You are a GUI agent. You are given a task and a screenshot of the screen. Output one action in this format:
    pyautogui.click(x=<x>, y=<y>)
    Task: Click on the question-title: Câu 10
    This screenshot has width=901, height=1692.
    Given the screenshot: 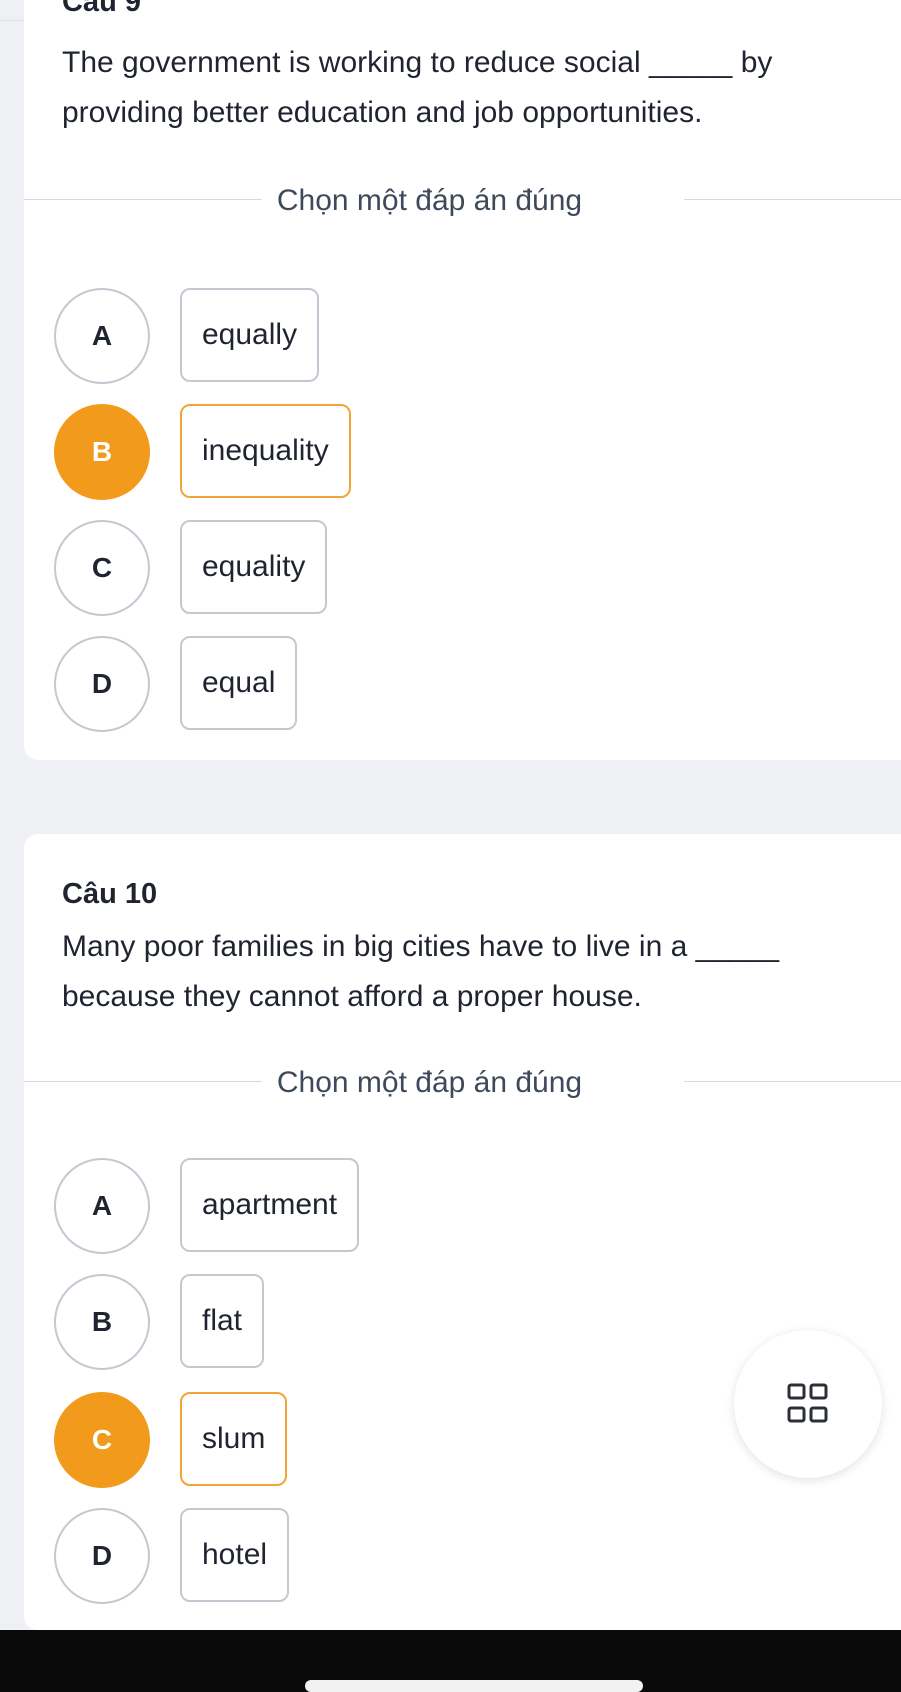 What is the action you would take?
    pyautogui.click(x=110, y=894)
    